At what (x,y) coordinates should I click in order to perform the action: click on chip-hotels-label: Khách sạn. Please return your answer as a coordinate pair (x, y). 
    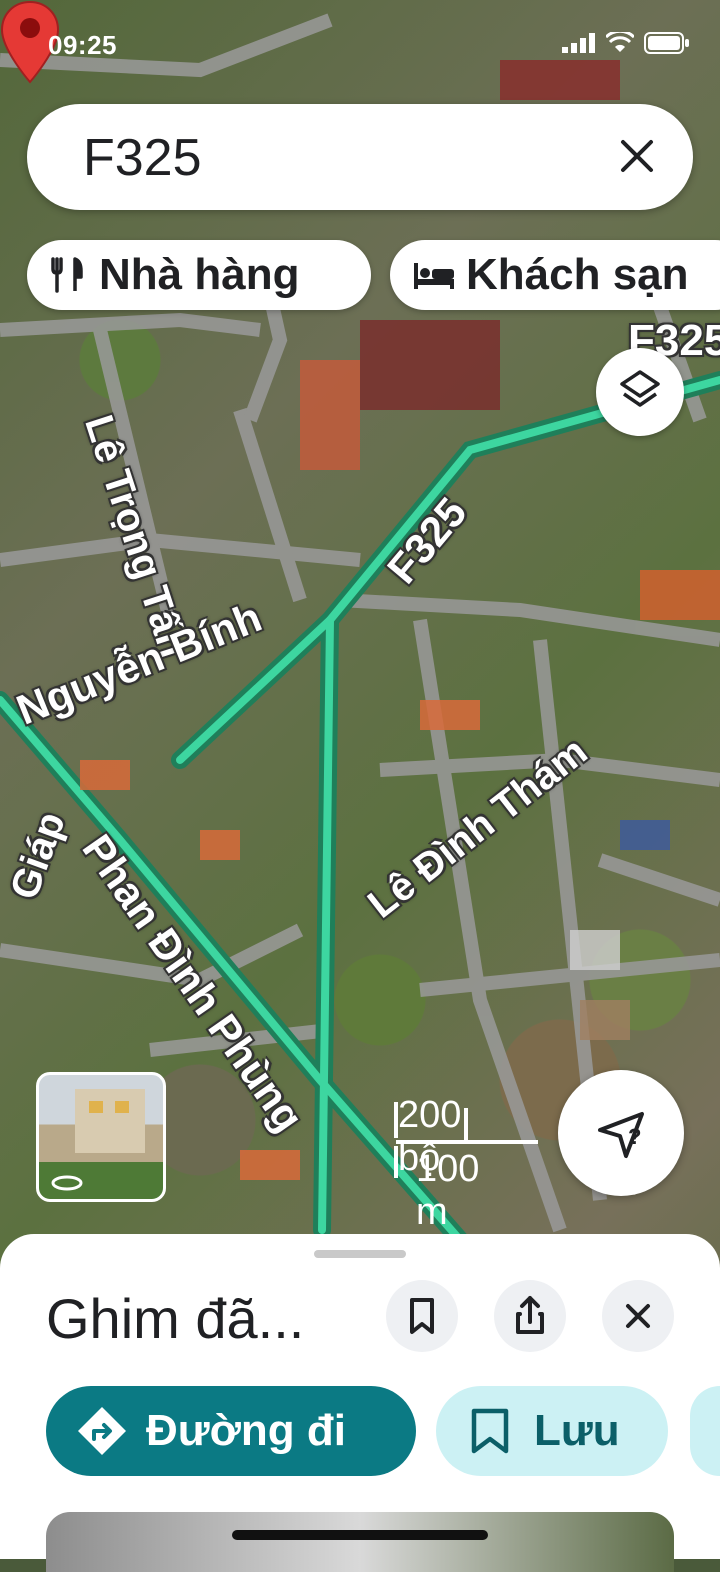
    Looking at the image, I should click on (577, 274).